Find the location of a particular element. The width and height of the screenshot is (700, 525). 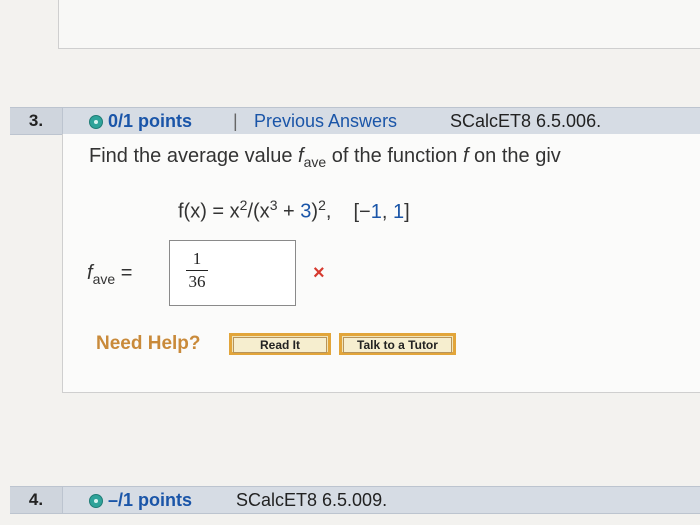

constant-three: 3 is located at coordinates (306, 211).